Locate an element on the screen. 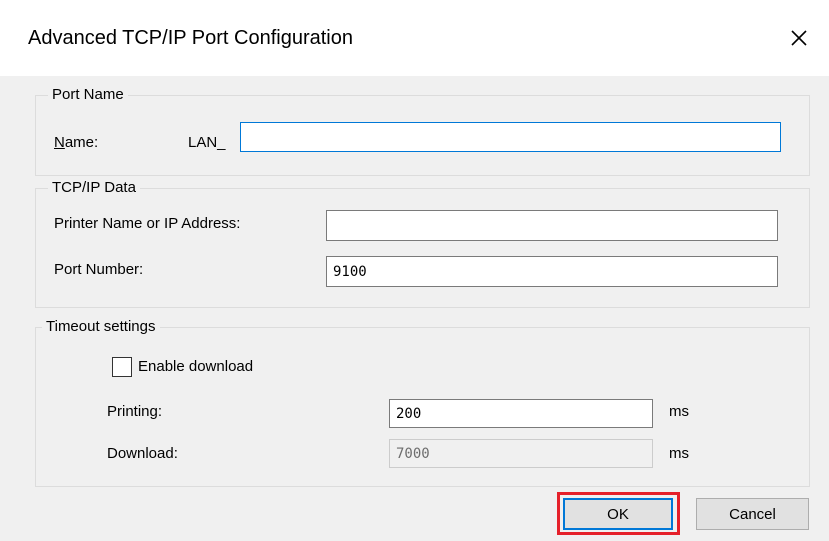  download-timeout-input: 7000 is located at coordinates (521, 453).